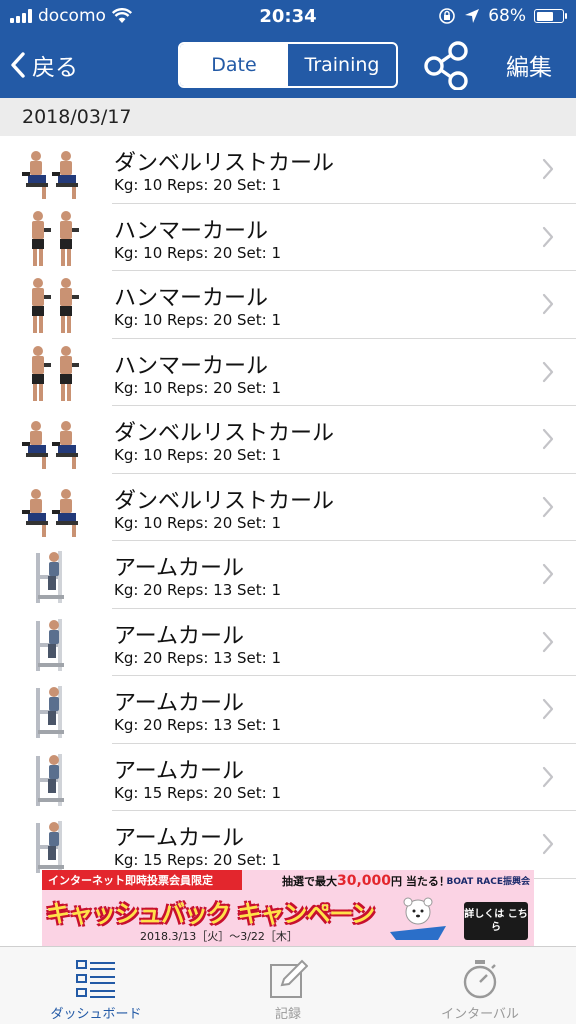 This screenshot has width=576, height=1024. I want to click on segmented-control: Date Training, so click(288, 65).